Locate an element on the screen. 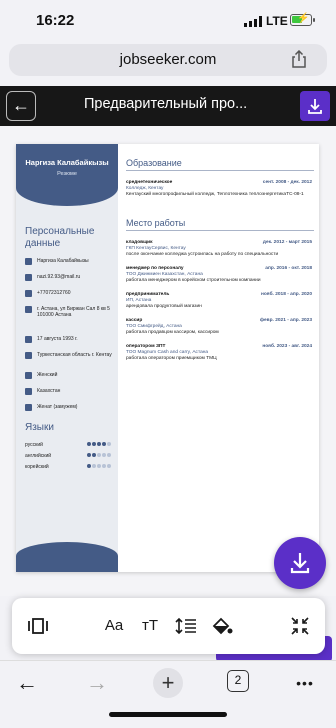 The image size is (336, 728). status-time: 16:22 is located at coordinates (55, 20).